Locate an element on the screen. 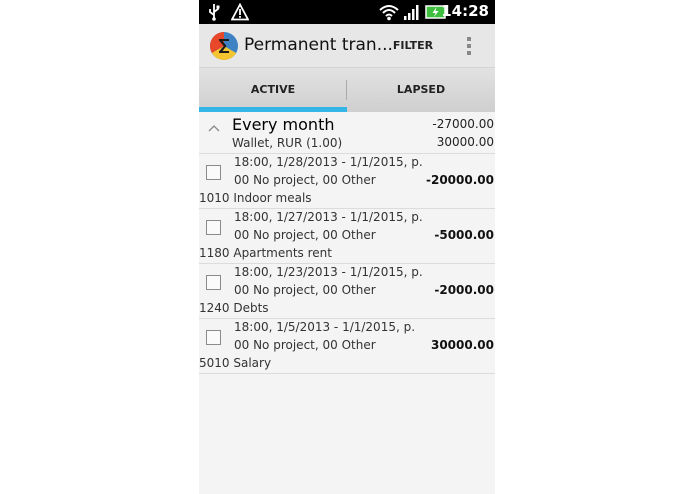  overflow-menu-icon is located at coordinates (469, 45).